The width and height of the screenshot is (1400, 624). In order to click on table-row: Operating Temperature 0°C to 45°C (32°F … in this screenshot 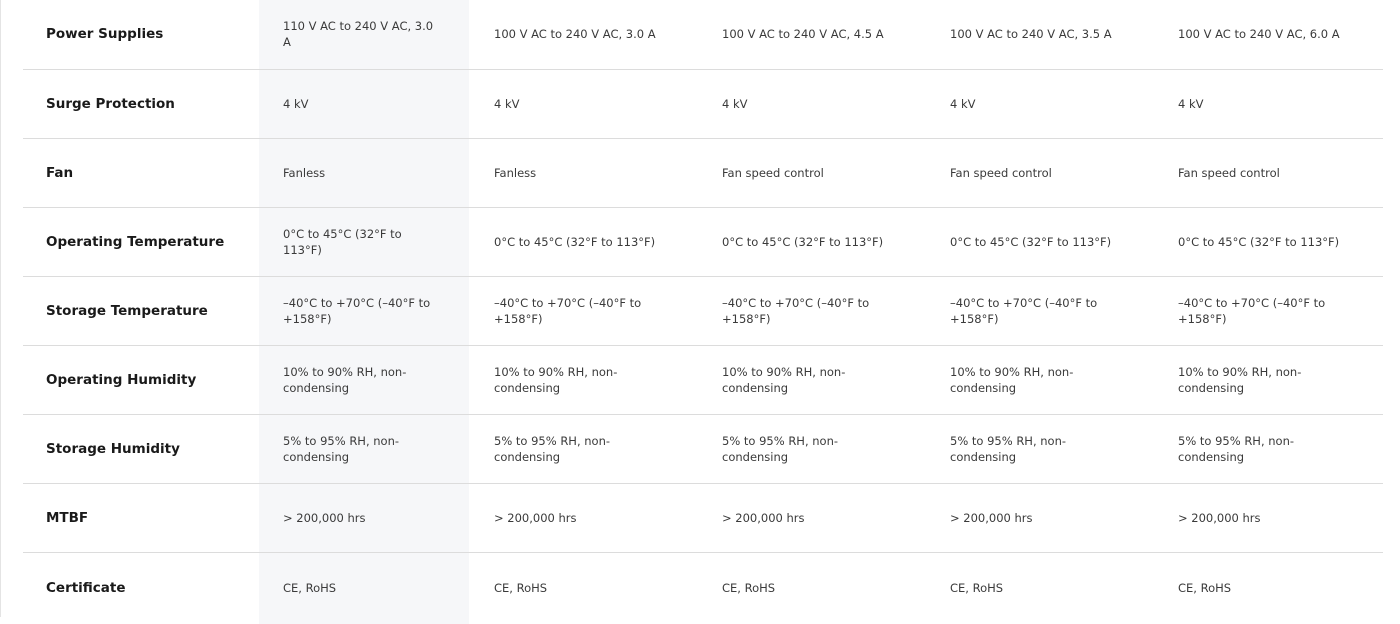, I will do `click(703, 242)`.